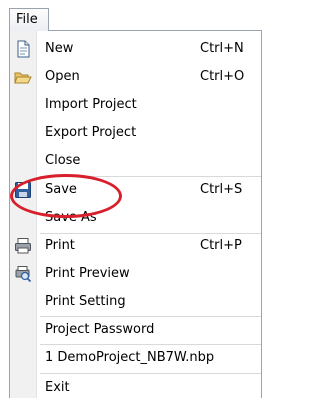  Describe the element at coordinates (135, 386) in the screenshot. I see `menu-item-exit: Exit` at that location.